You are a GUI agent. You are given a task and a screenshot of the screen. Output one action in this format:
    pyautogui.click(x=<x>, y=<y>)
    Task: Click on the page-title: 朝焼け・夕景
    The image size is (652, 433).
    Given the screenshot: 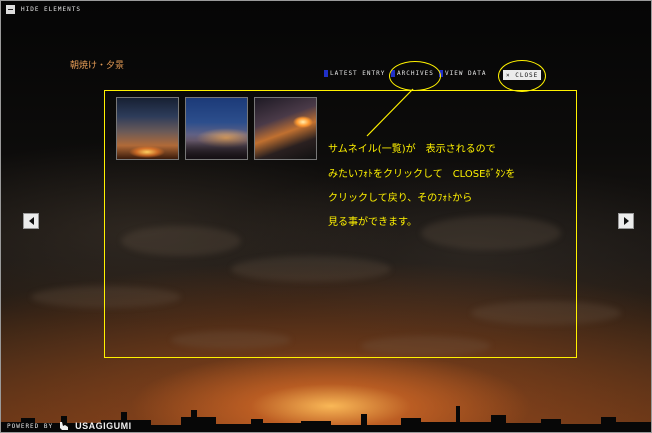 What is the action you would take?
    pyautogui.click(x=97, y=66)
    